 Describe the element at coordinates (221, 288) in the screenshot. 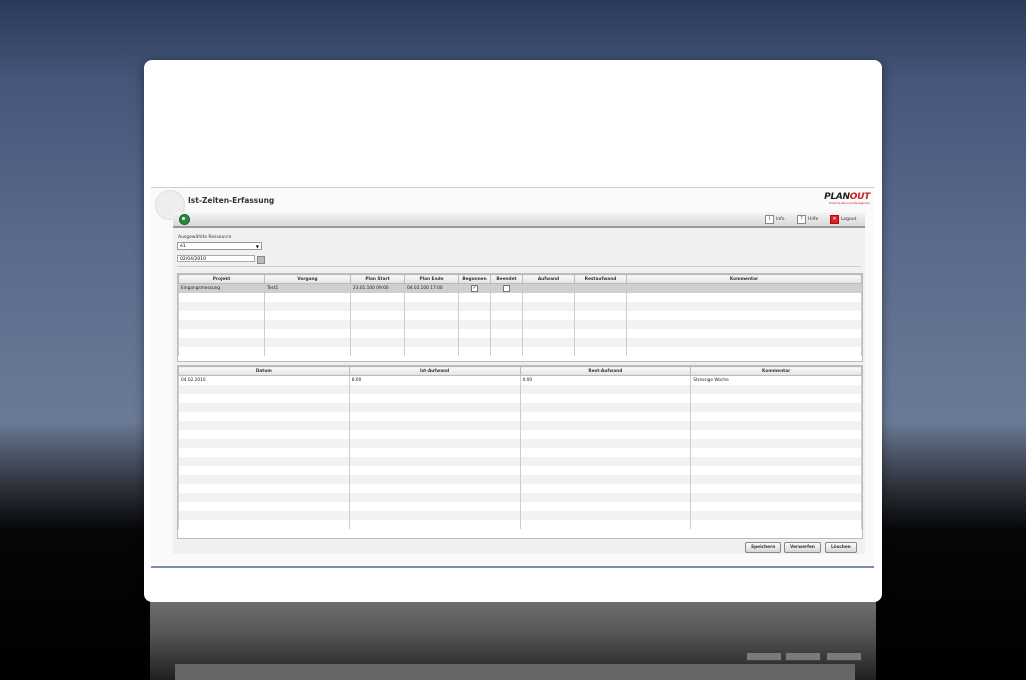

I see `cell-projekt: Eingangsmessung` at that location.